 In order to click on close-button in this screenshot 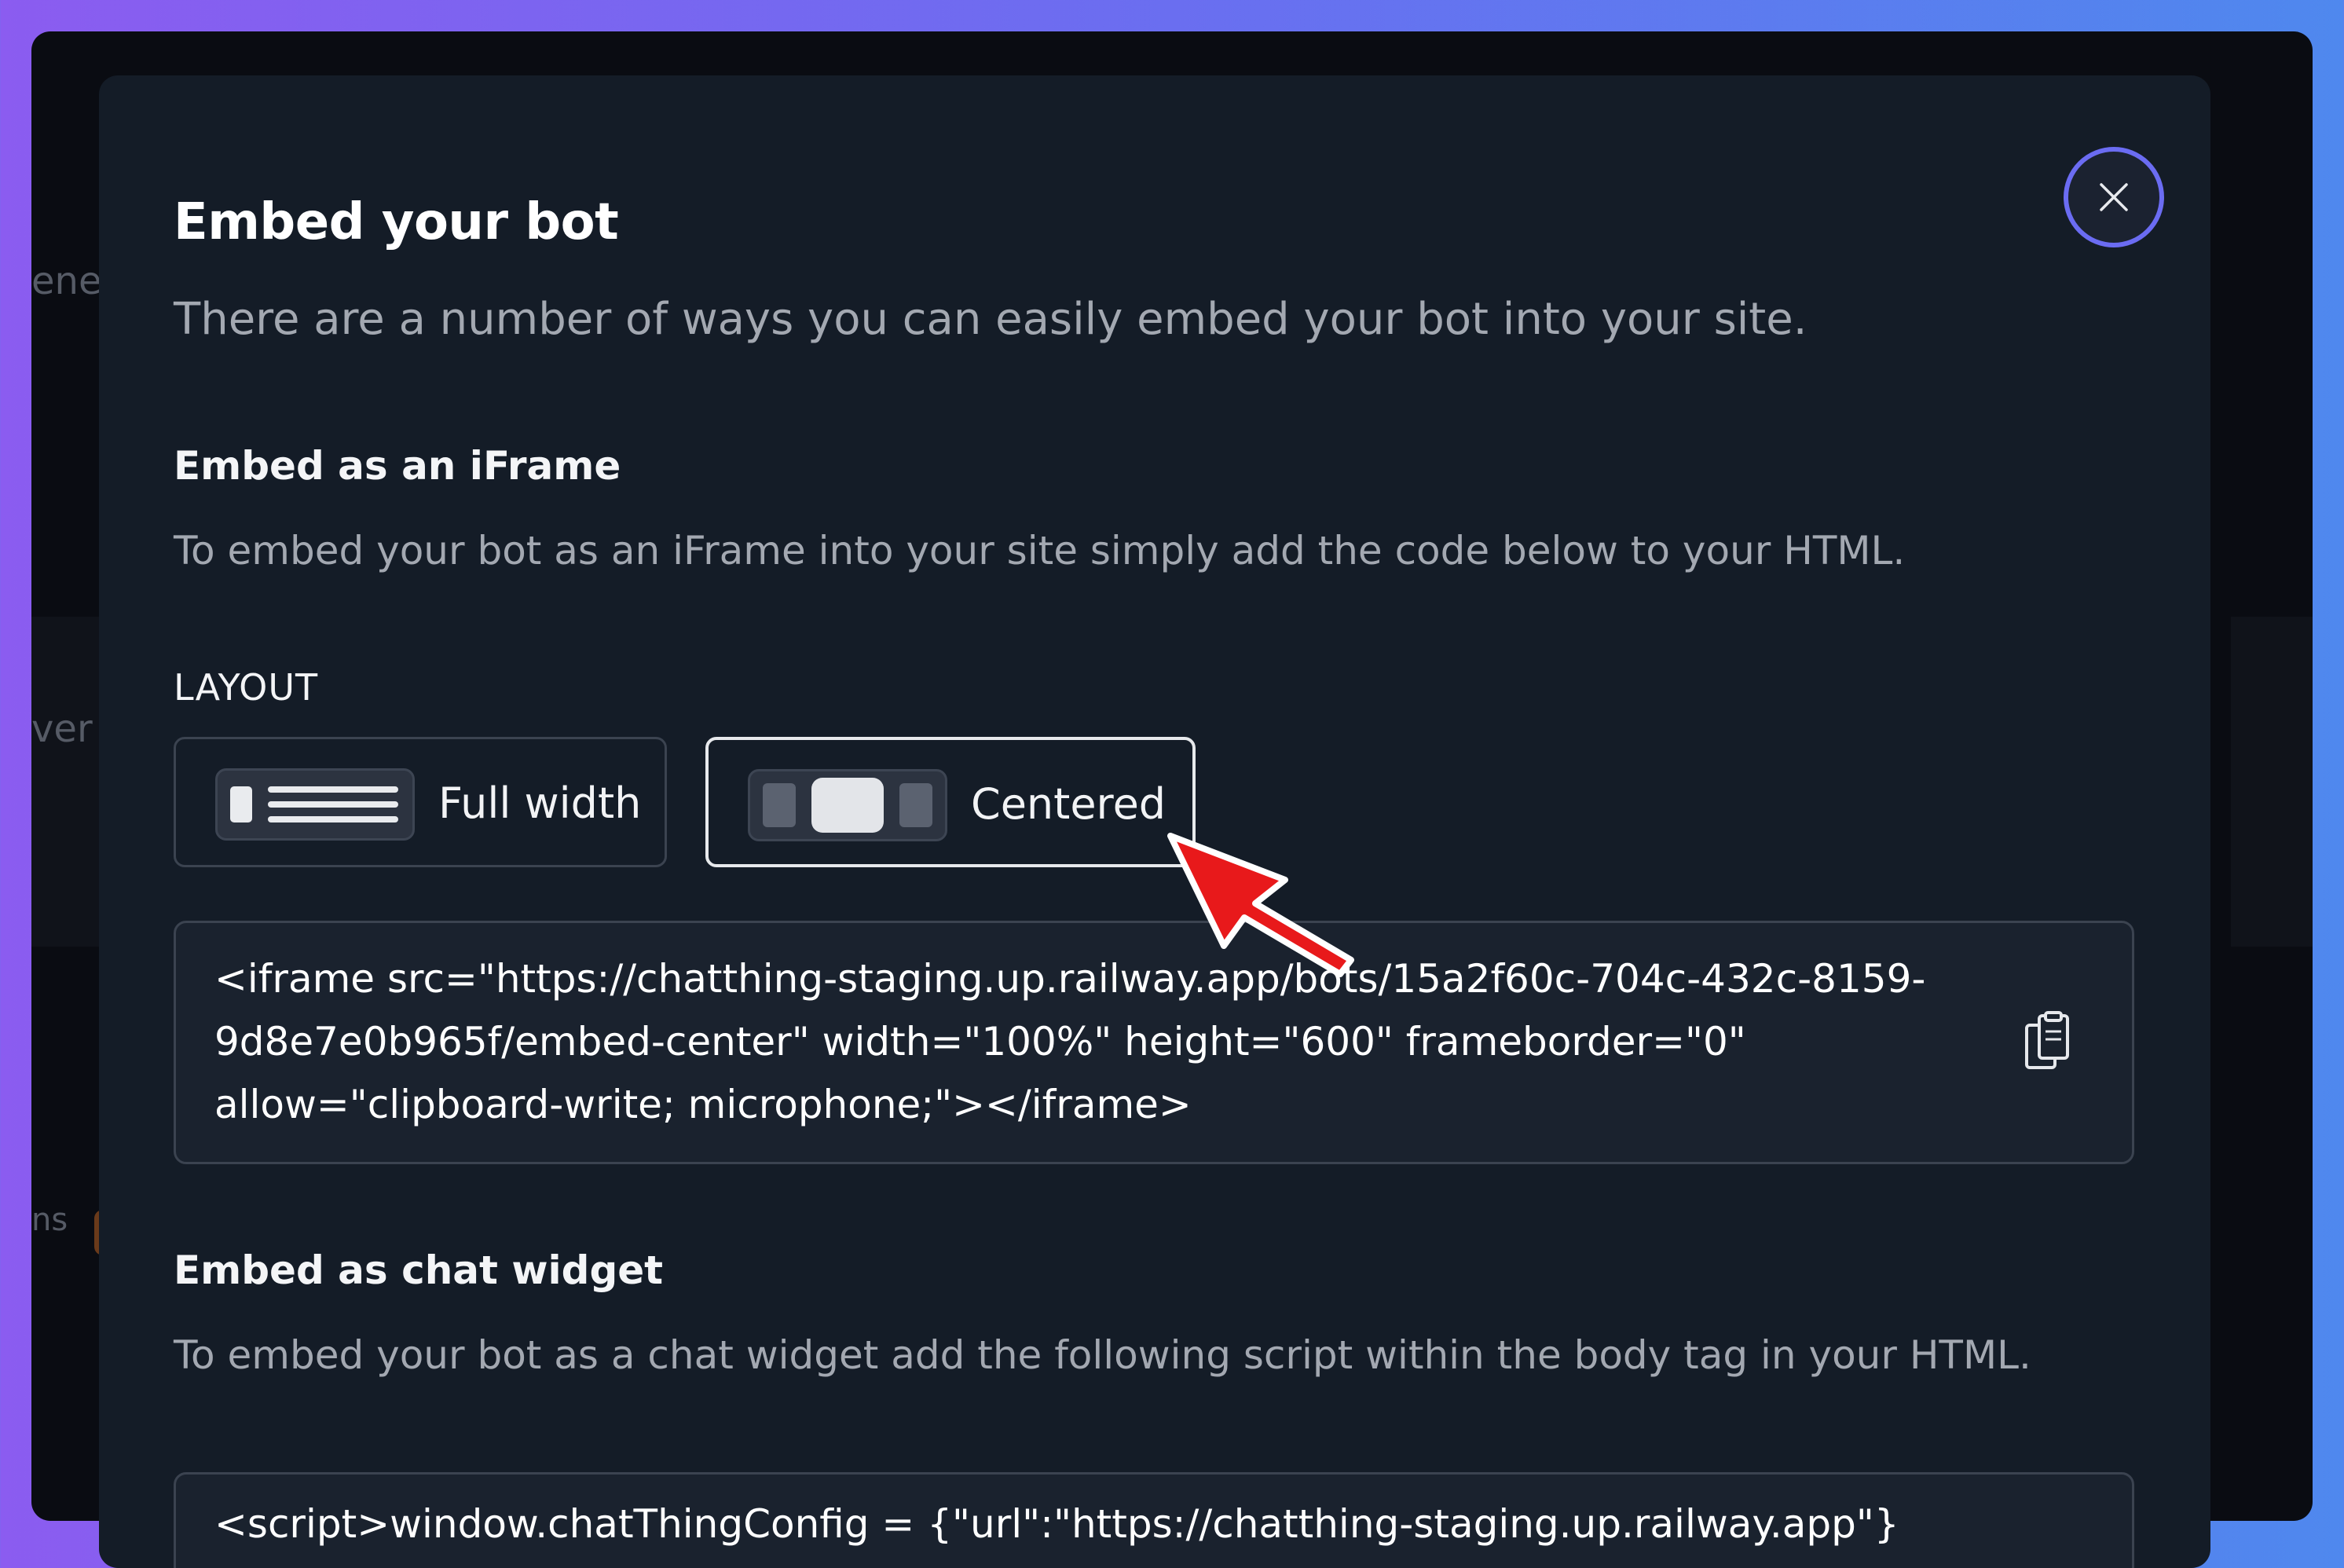, I will do `click(2114, 197)`.